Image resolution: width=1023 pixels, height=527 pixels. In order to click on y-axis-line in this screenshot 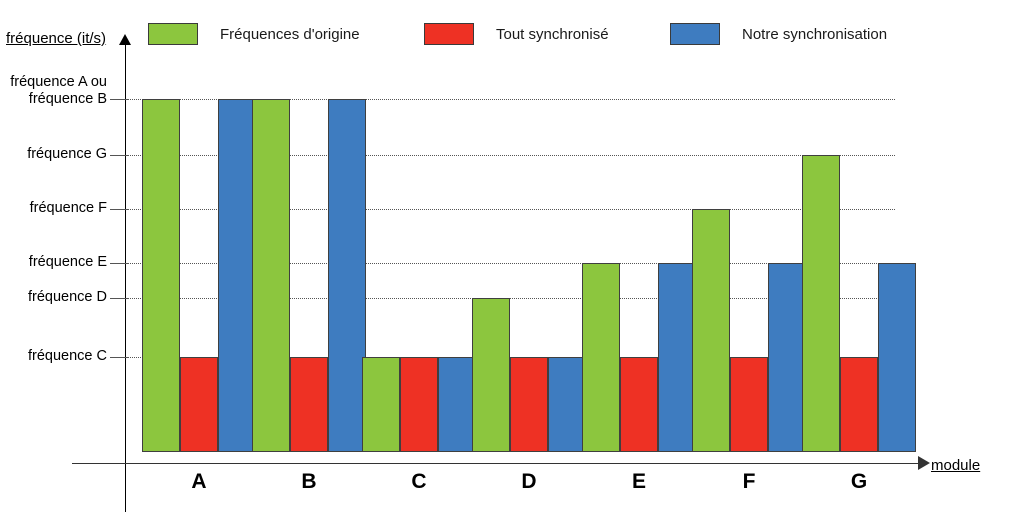, I will do `click(125, 277)`.